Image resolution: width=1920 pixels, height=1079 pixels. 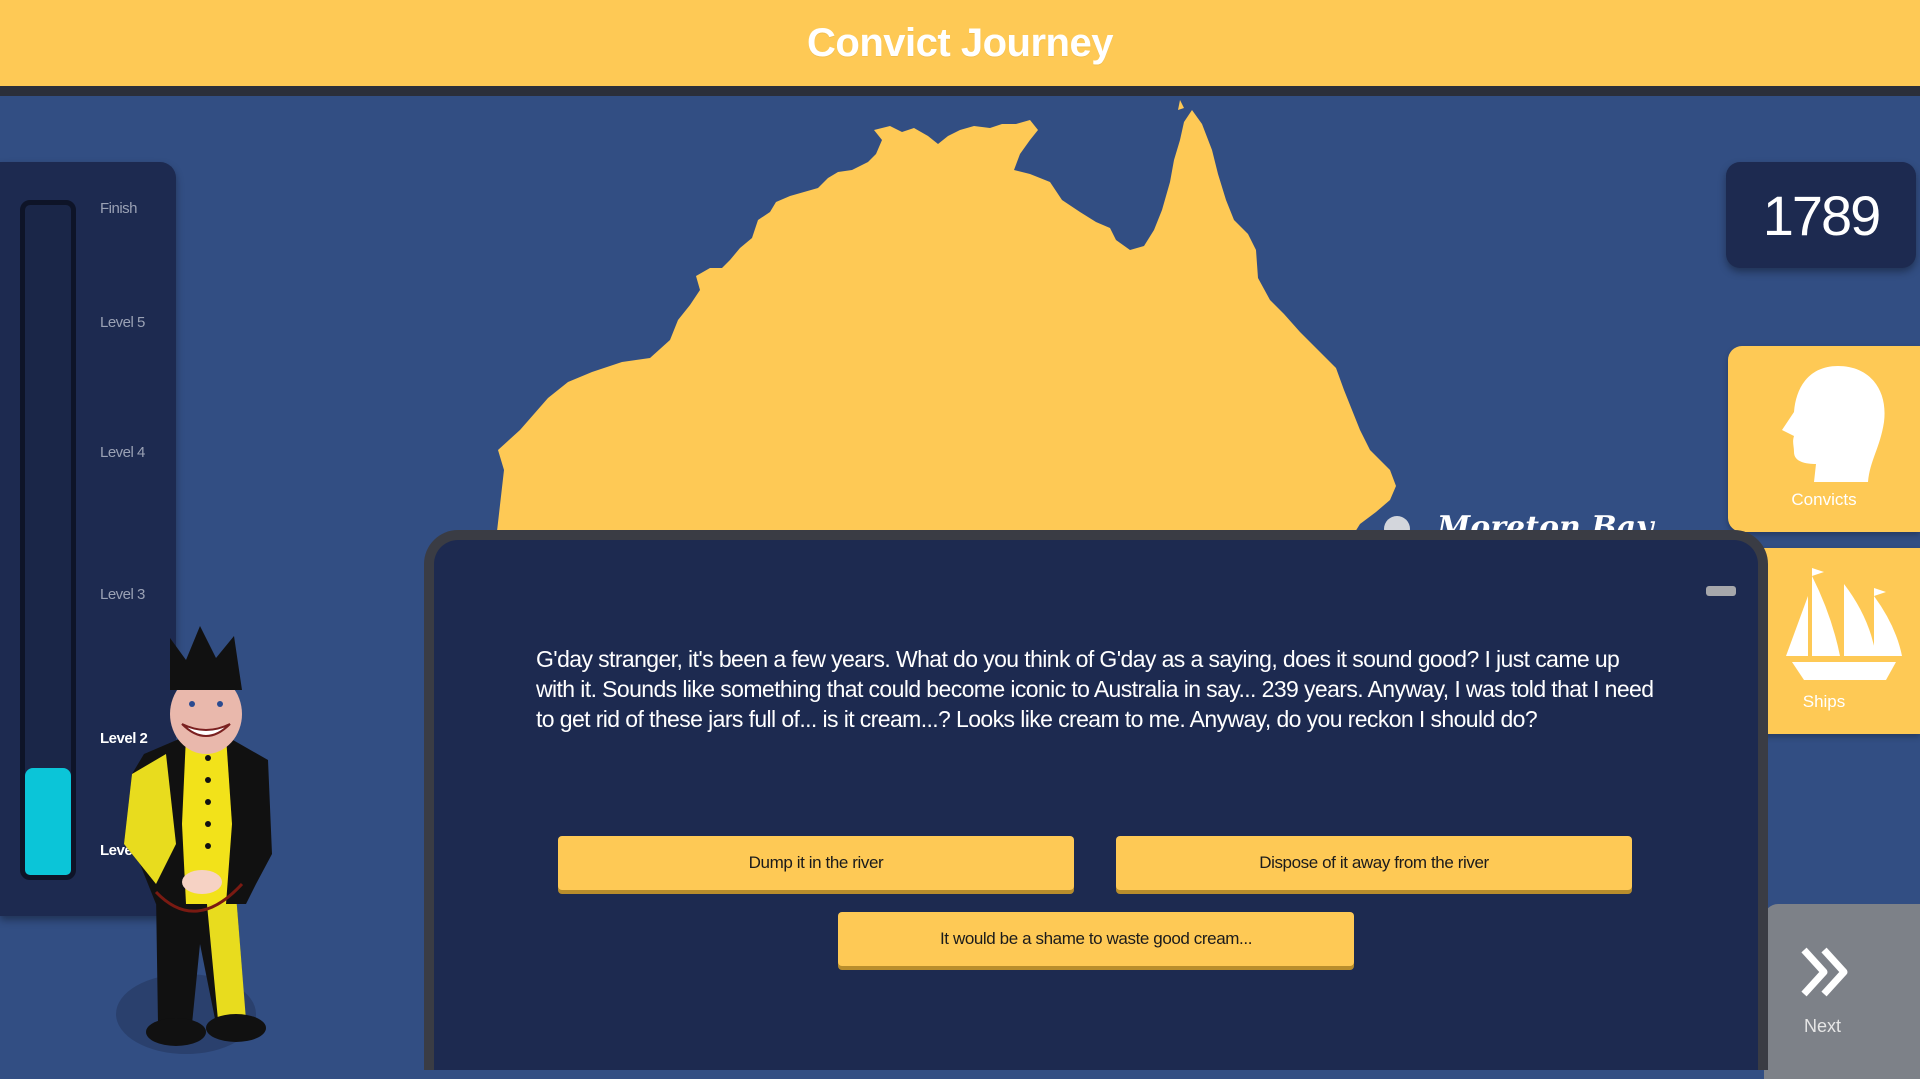 I want to click on convicts-label: Convicts, so click(x=1824, y=499).